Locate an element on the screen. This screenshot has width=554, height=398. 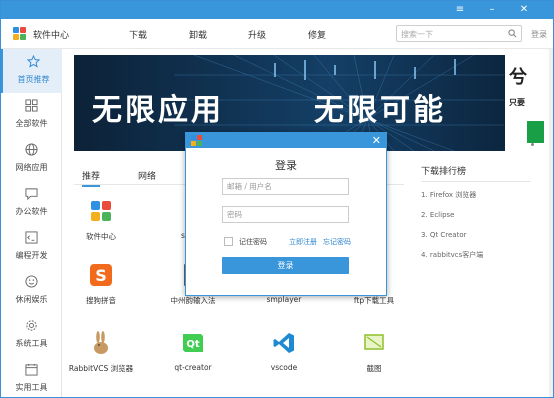
sidebar-item-system: 系统工具 is located at coordinates (31, 335).